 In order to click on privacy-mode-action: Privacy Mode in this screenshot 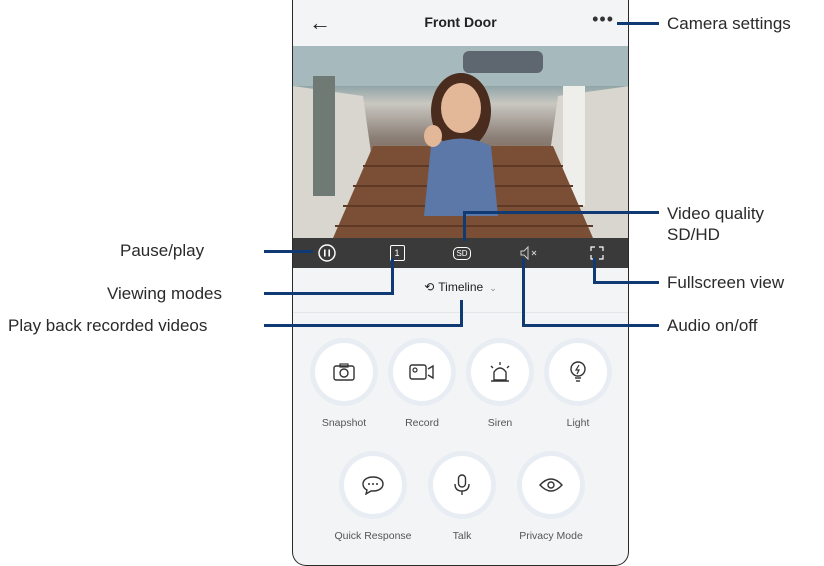, I will do `click(551, 499)`.